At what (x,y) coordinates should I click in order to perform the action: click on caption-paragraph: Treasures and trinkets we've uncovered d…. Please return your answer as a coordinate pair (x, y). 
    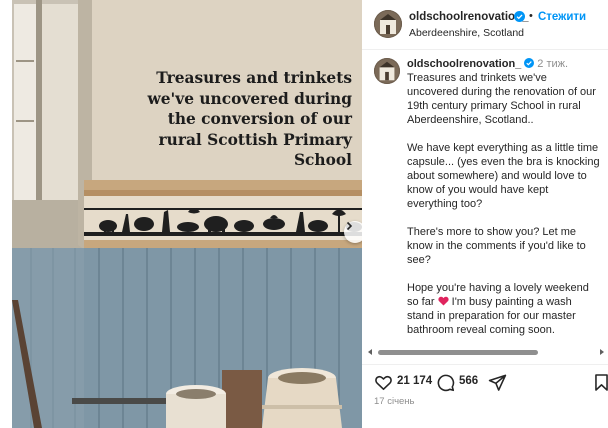
    Looking at the image, I should click on (501, 99).